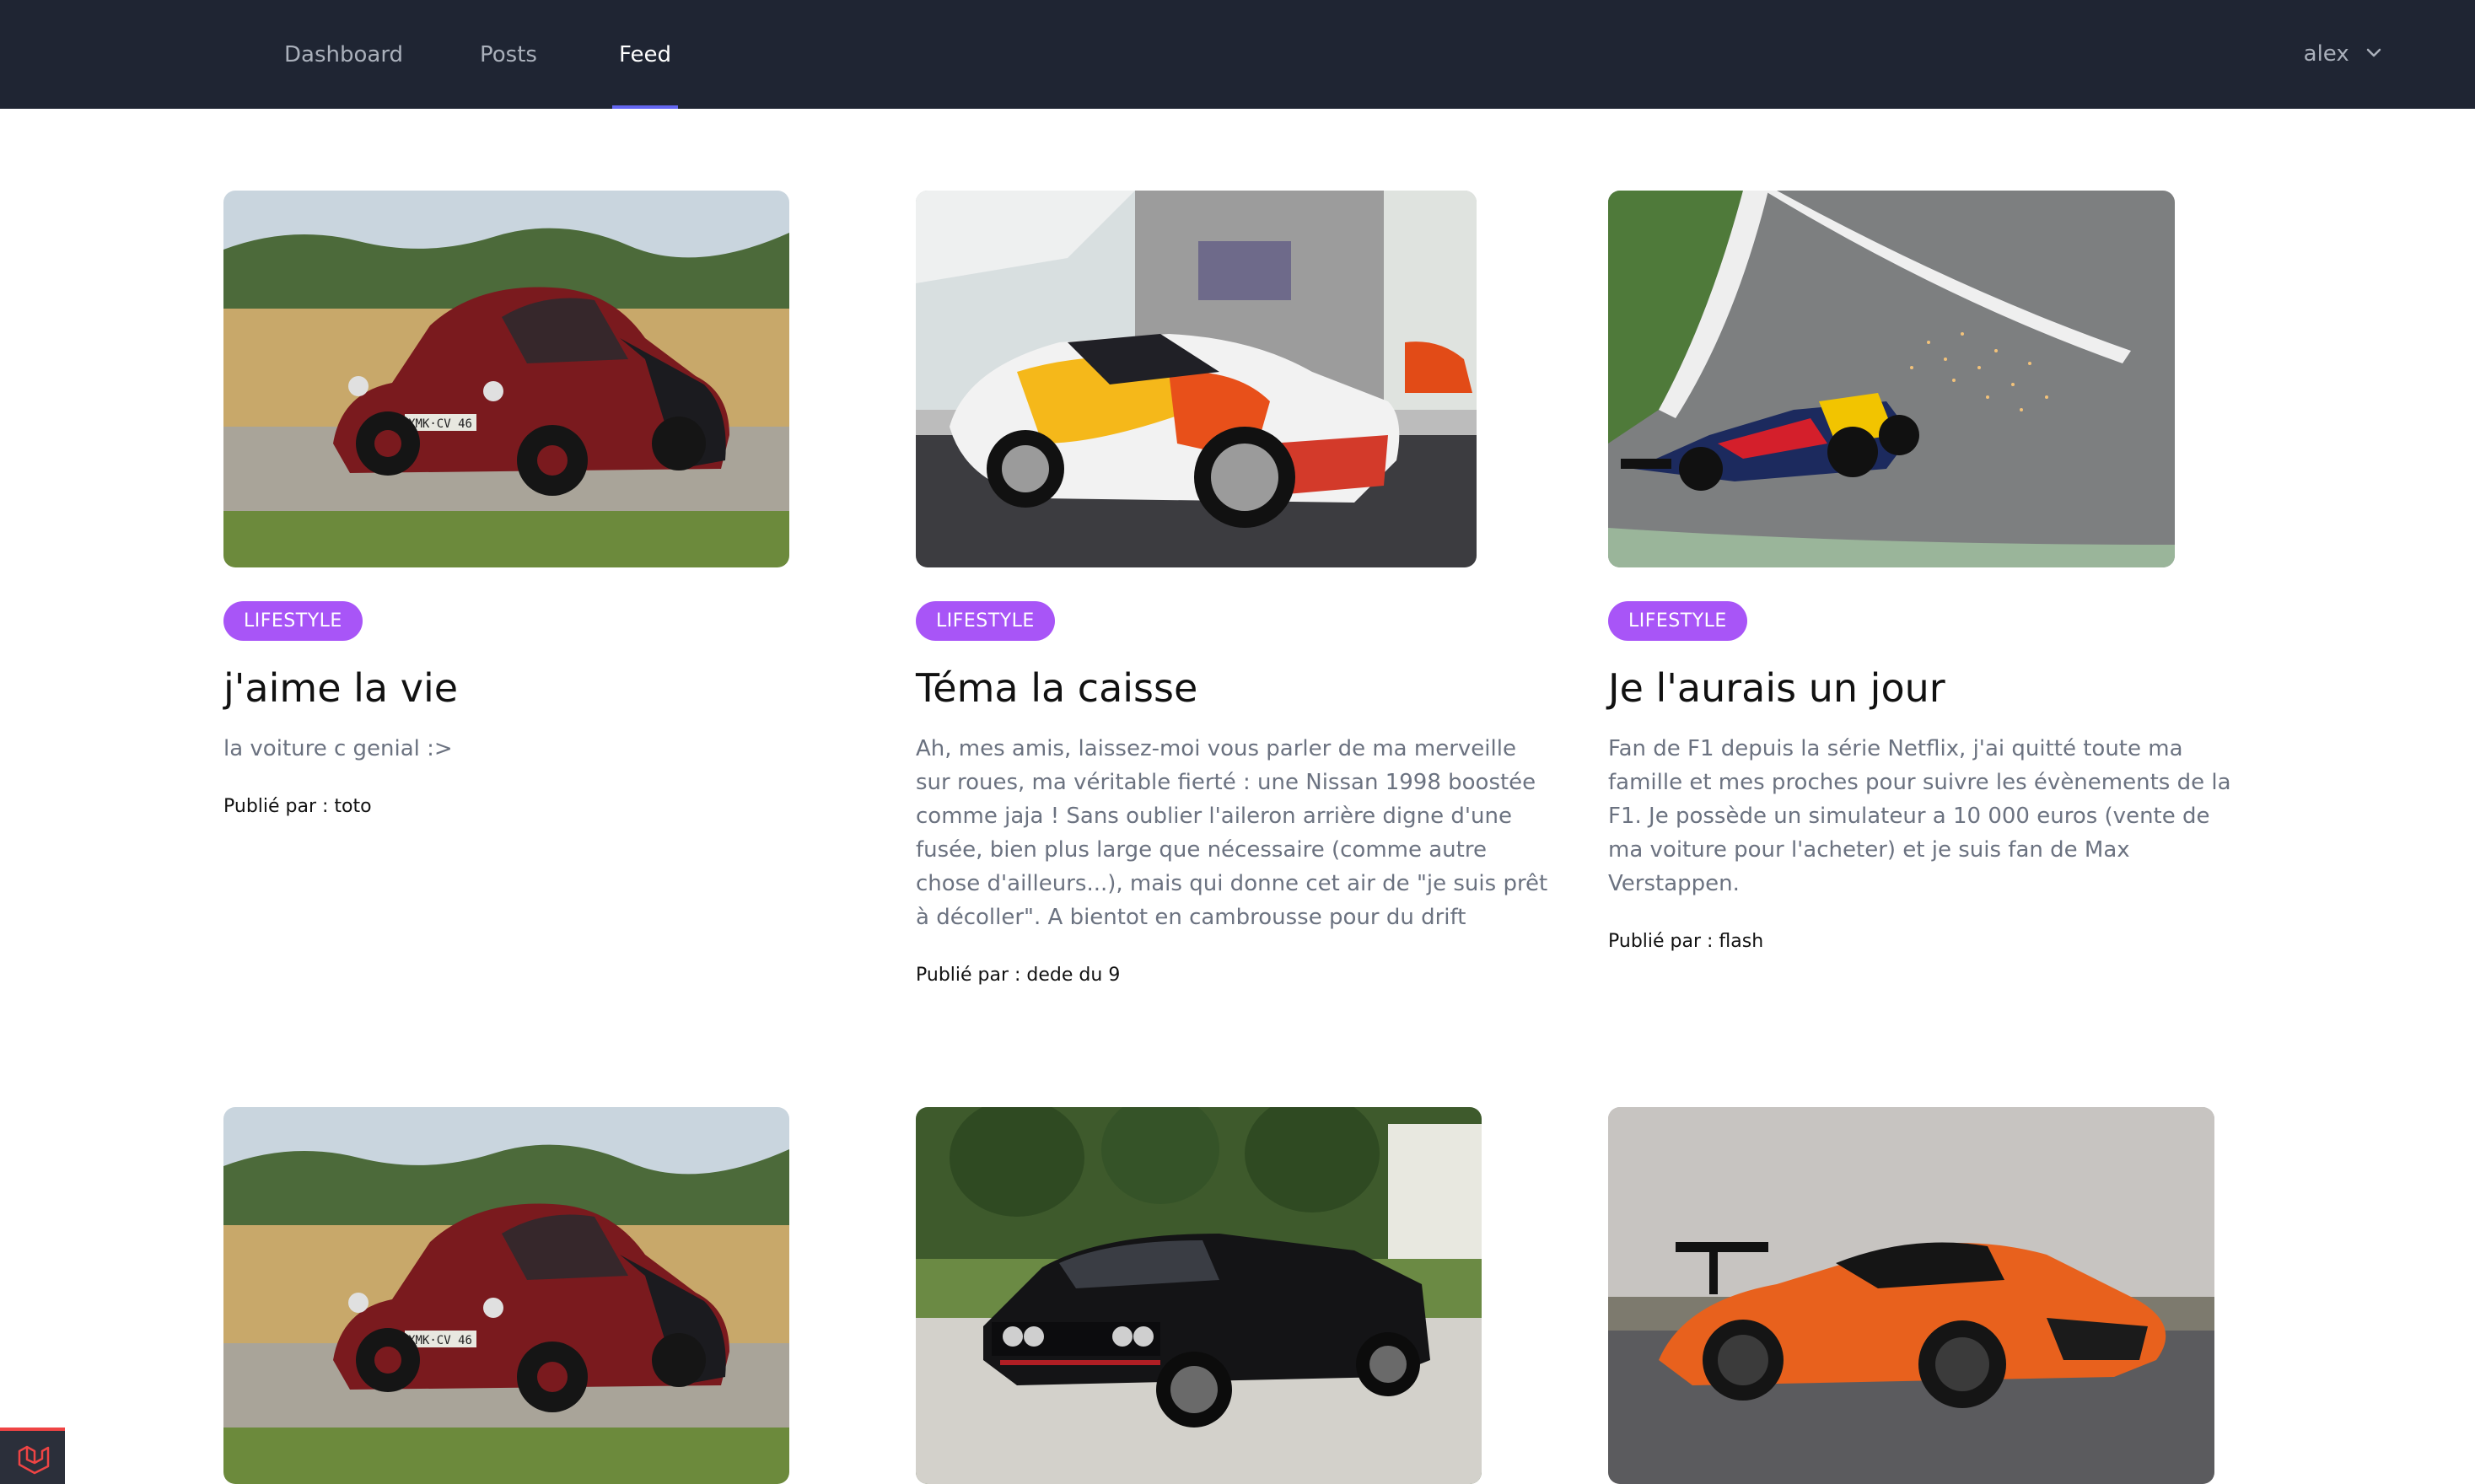 The height and width of the screenshot is (1484, 2475). What do you see at coordinates (2373, 52) in the screenshot?
I see `chevron-down-icon` at bounding box center [2373, 52].